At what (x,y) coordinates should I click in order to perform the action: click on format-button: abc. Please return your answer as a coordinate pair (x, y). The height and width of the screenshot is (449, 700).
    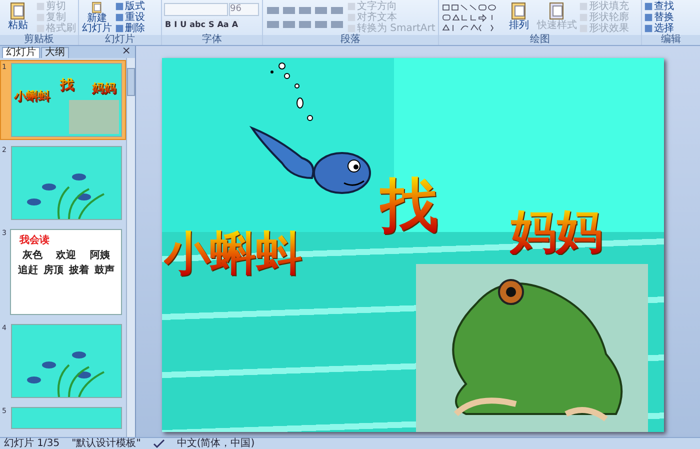
    Looking at the image, I should click on (197, 24).